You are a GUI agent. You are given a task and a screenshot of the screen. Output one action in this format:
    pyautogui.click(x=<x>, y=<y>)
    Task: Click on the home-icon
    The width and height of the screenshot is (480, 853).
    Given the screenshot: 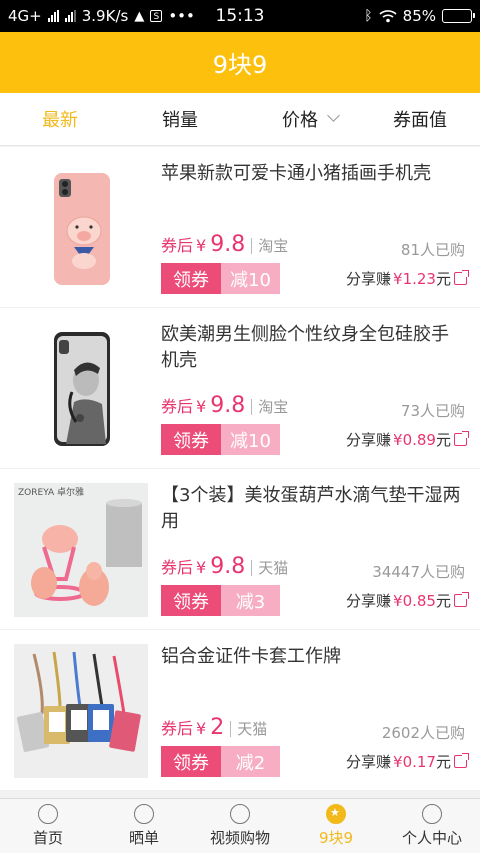 What is the action you would take?
    pyautogui.click(x=48, y=814)
    